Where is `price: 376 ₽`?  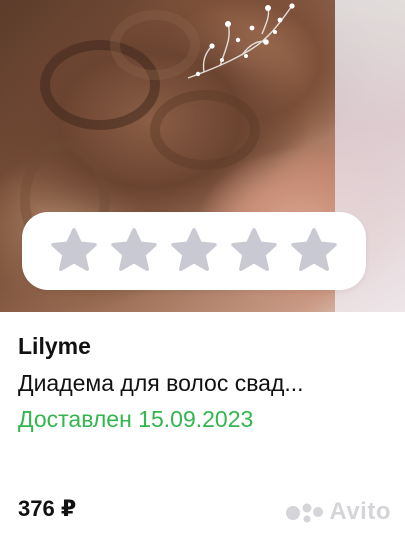
price: 376 ₽ is located at coordinates (47, 508).